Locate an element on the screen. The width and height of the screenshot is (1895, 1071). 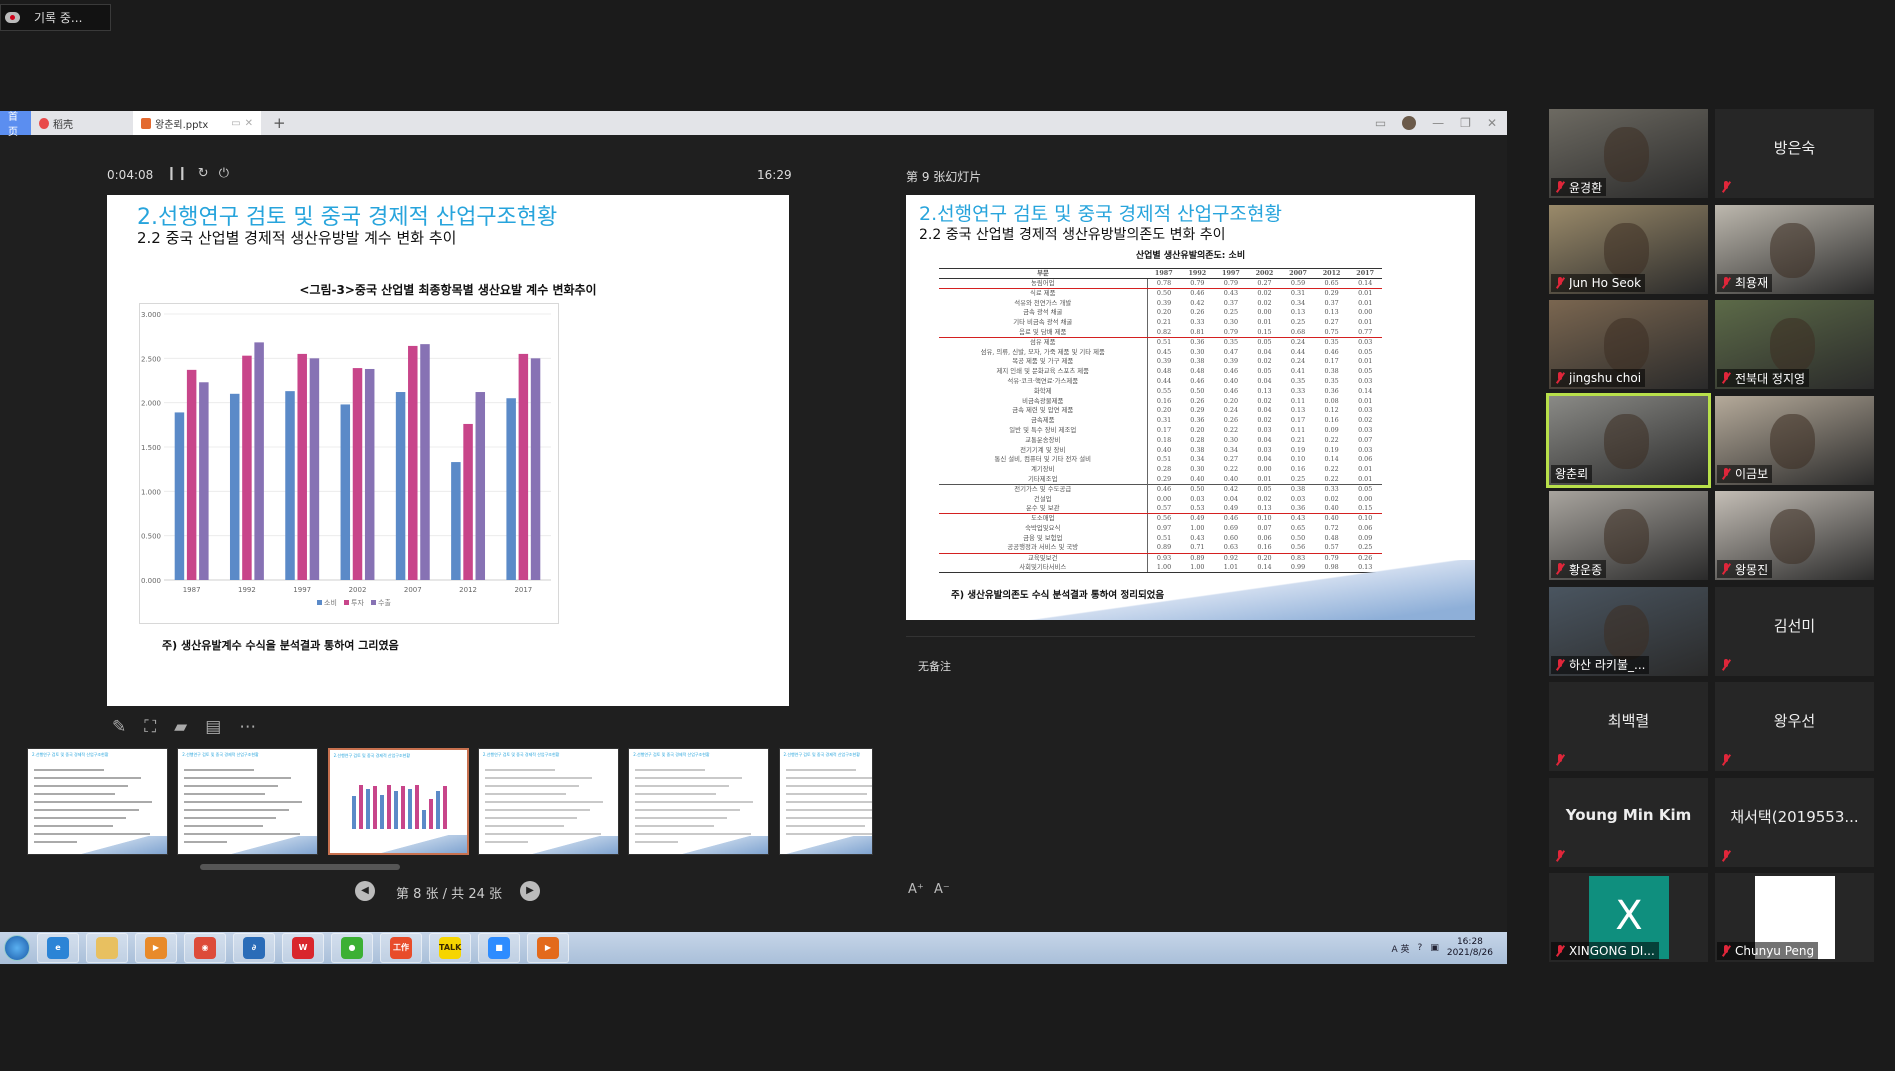
taskbar-wechat: ● is located at coordinates (352, 948).